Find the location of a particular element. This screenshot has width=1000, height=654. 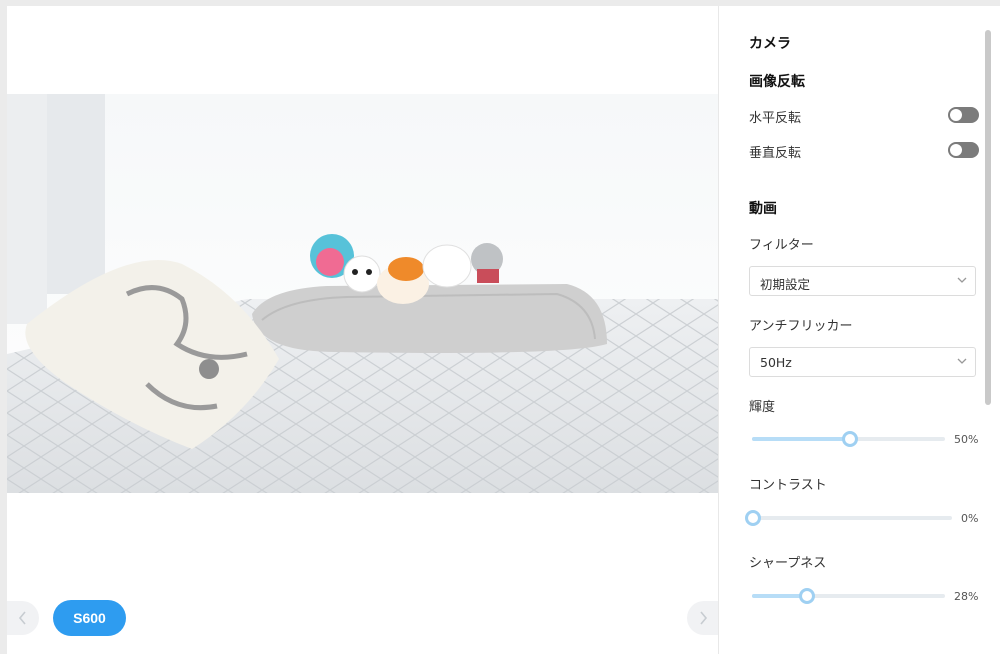

brightness-slider is located at coordinates (848, 439).